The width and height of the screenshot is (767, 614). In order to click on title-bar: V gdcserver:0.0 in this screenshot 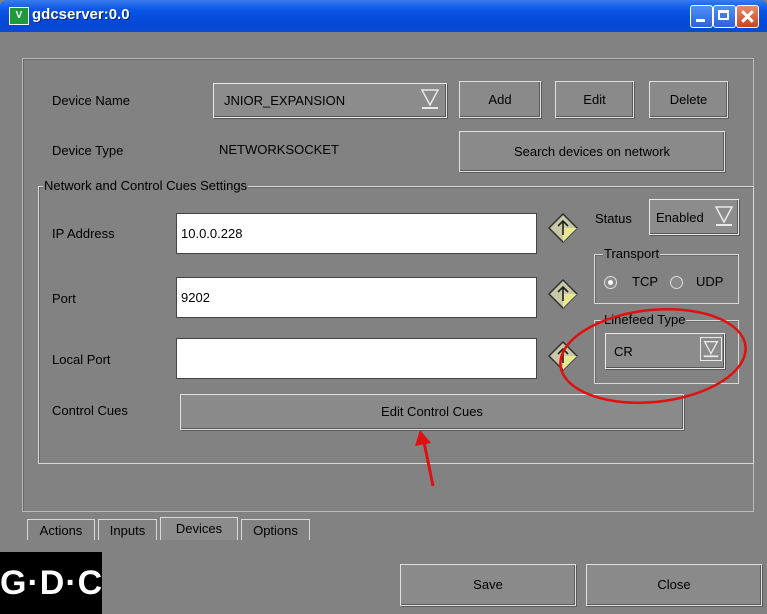, I will do `click(383, 16)`.